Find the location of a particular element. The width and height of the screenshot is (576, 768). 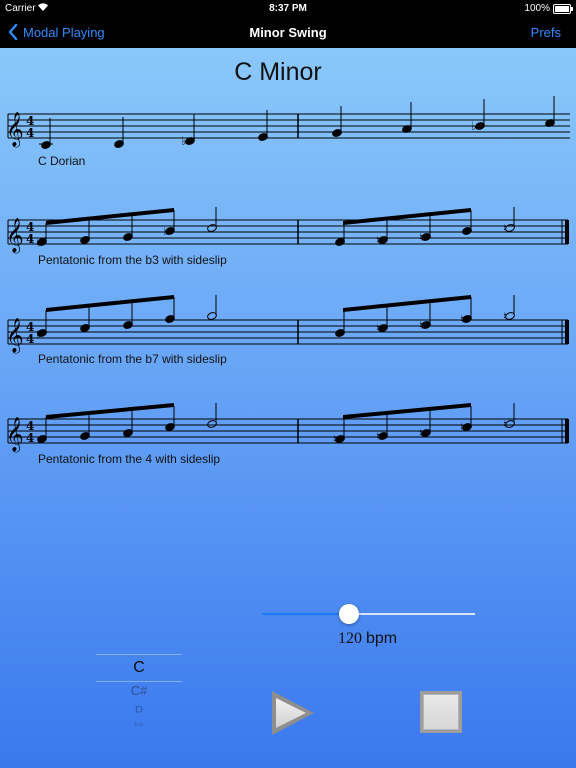

key-option: C# is located at coordinates (139, 690).